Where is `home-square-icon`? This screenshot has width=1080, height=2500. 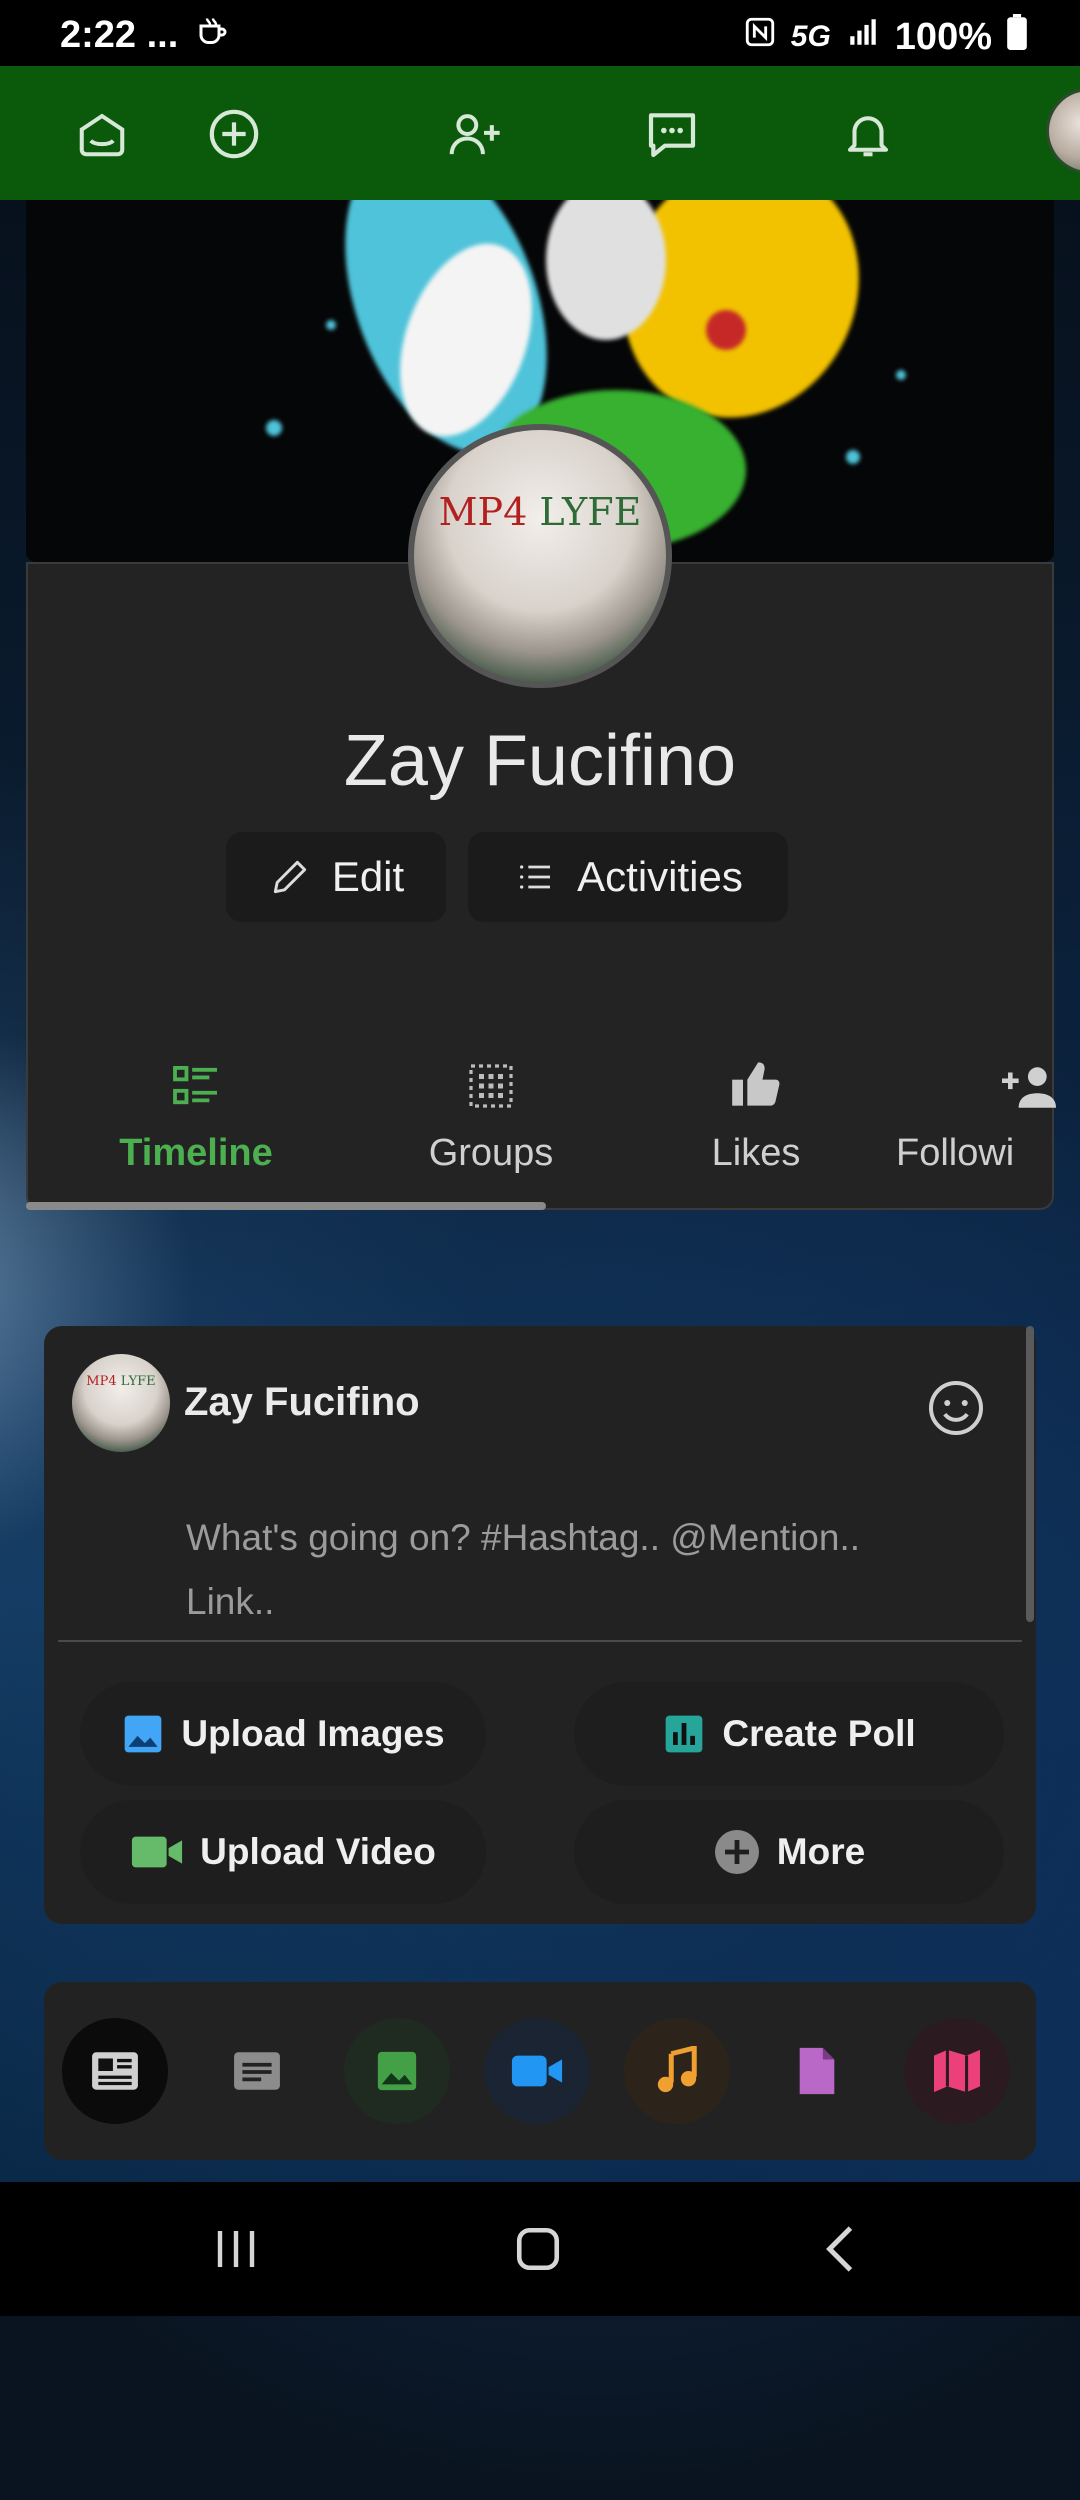
home-square-icon is located at coordinates (538, 2249).